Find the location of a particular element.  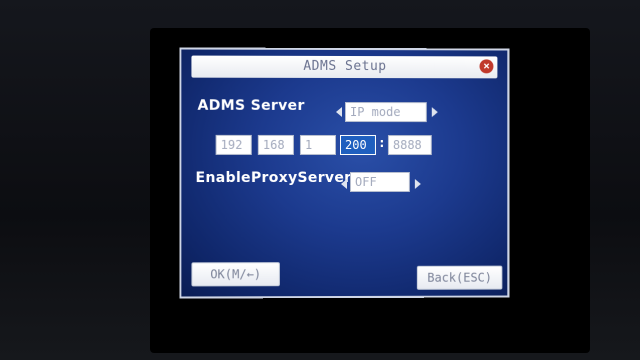

title-bar: ADMS Setup × is located at coordinates (344, 67).